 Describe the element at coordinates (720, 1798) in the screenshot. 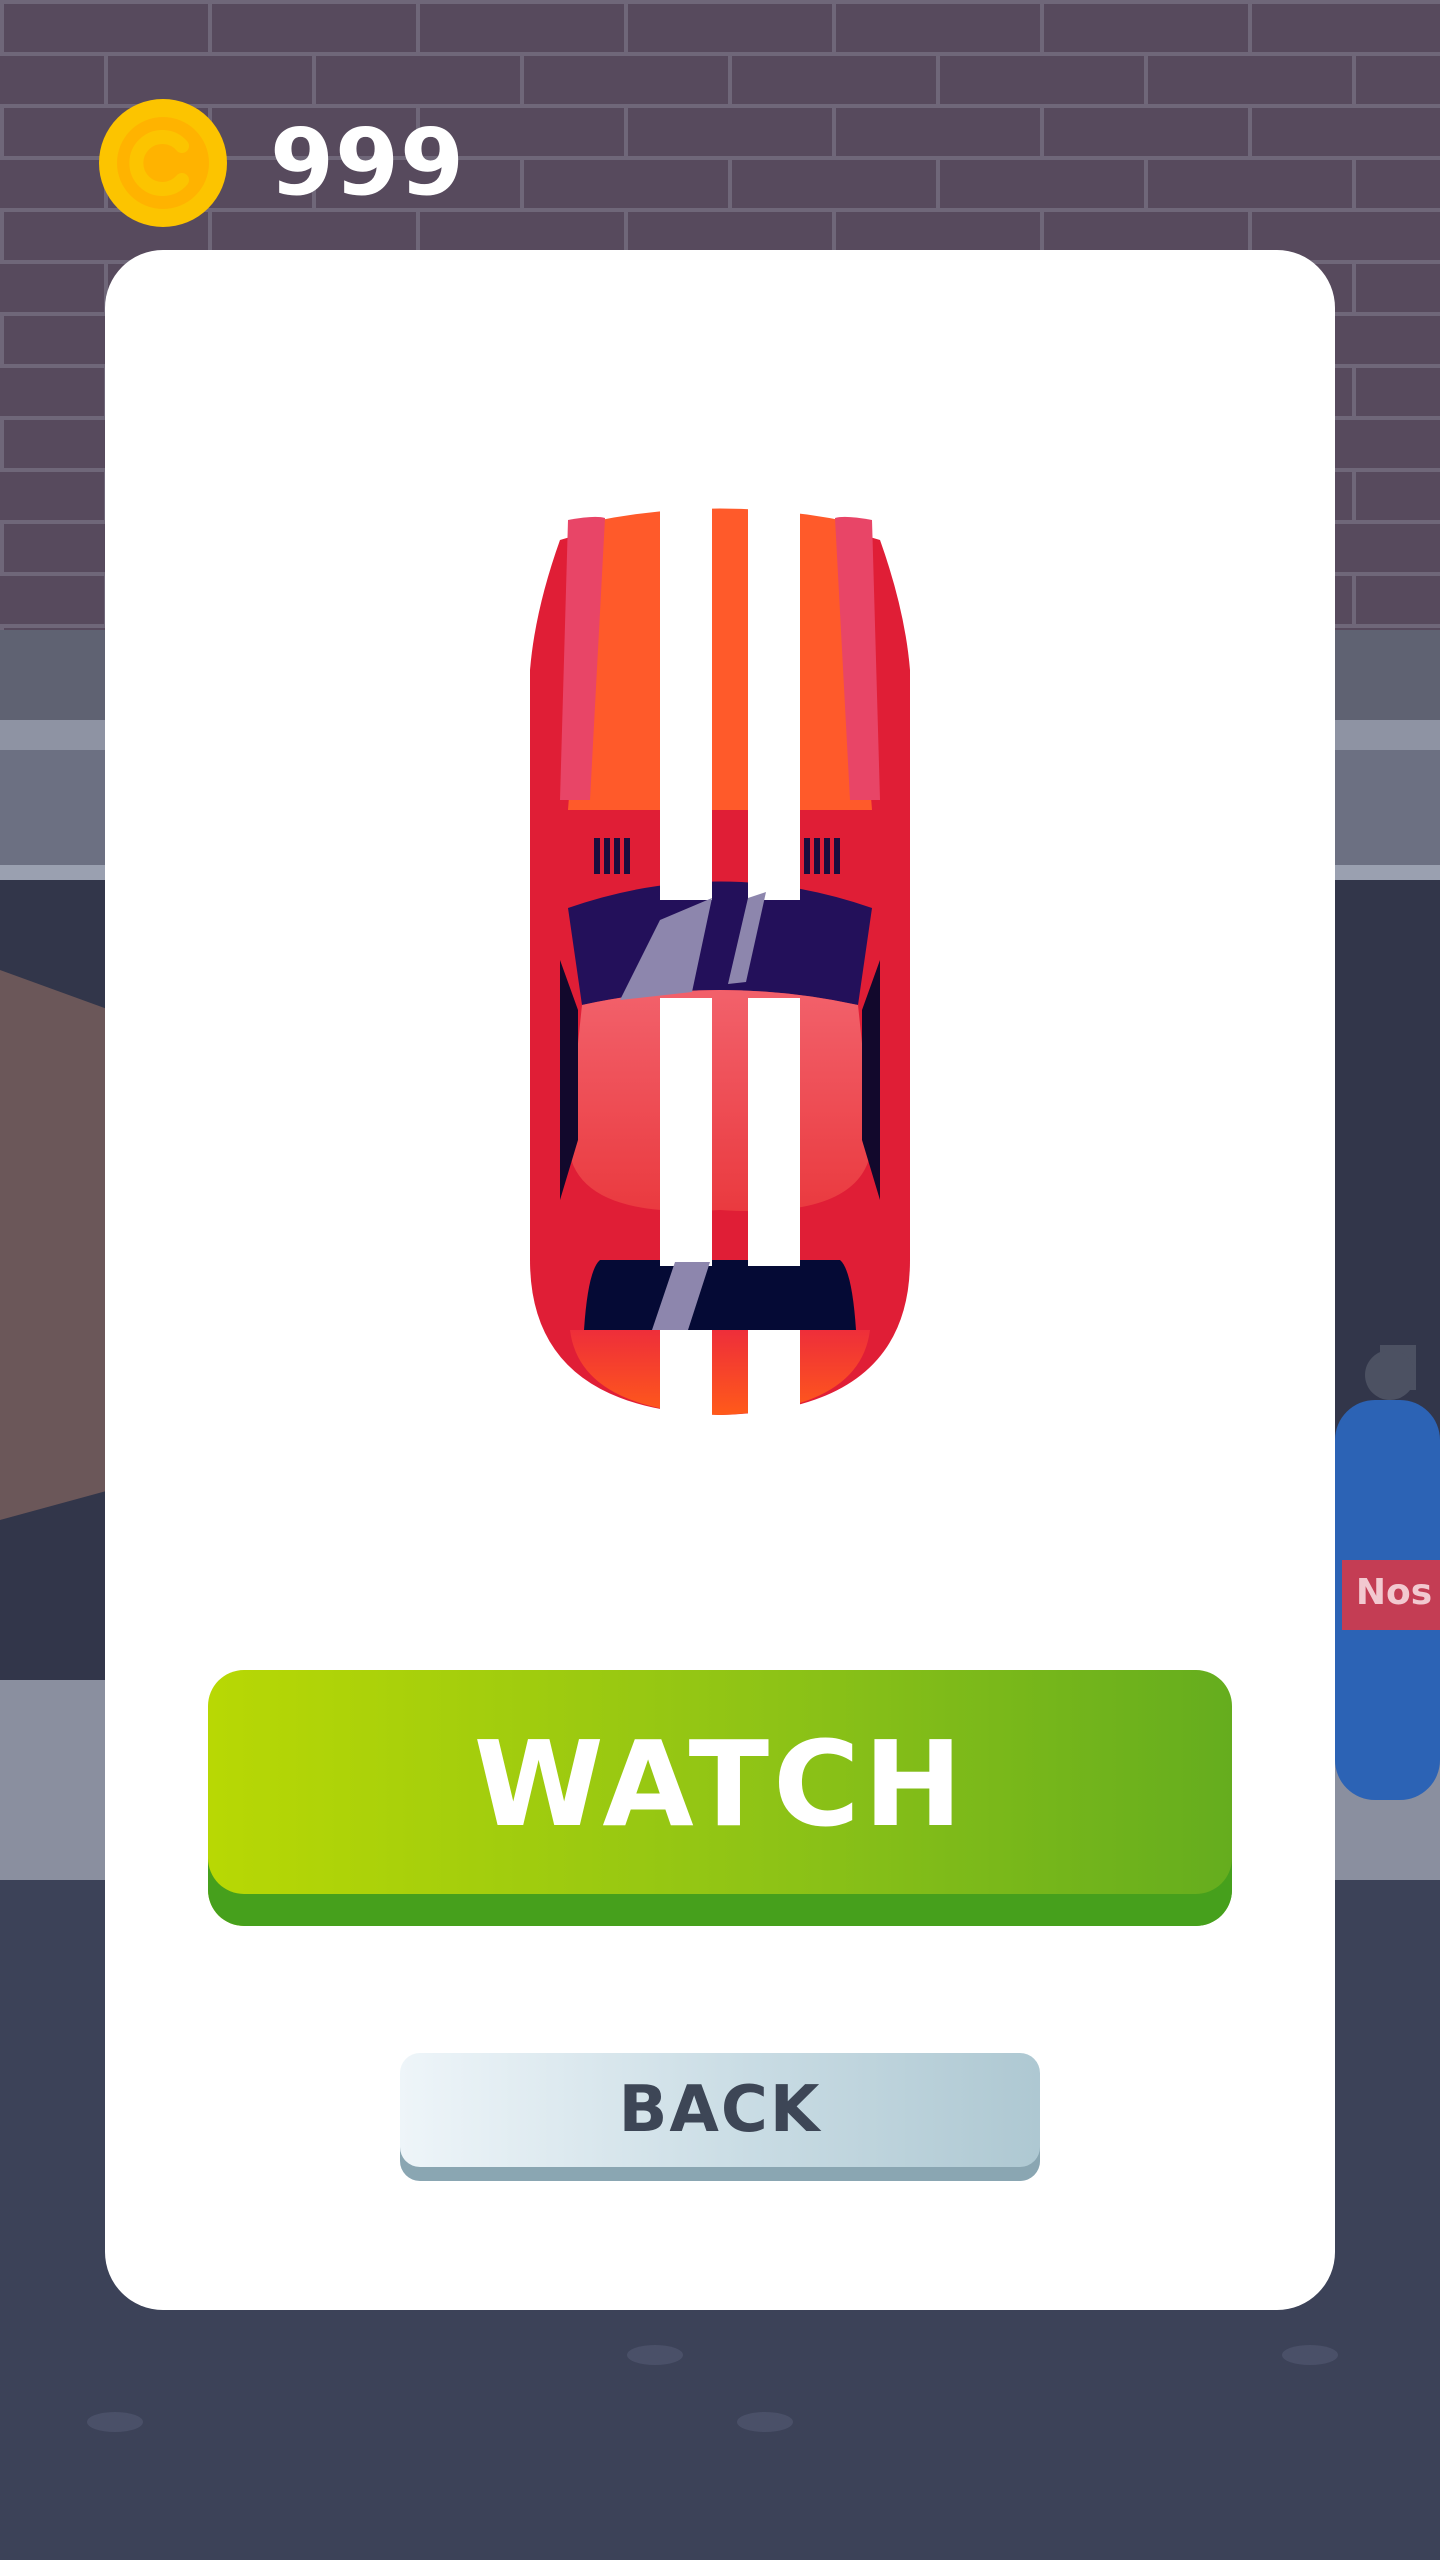

I see `watch-ad-button: WATCH` at that location.